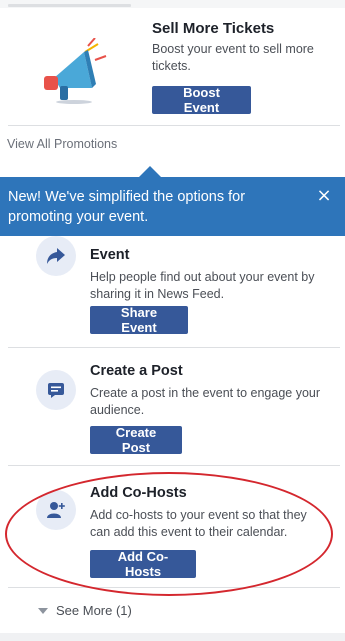 The image size is (345, 641). What do you see at coordinates (56, 510) in the screenshot?
I see `add-person-icon` at bounding box center [56, 510].